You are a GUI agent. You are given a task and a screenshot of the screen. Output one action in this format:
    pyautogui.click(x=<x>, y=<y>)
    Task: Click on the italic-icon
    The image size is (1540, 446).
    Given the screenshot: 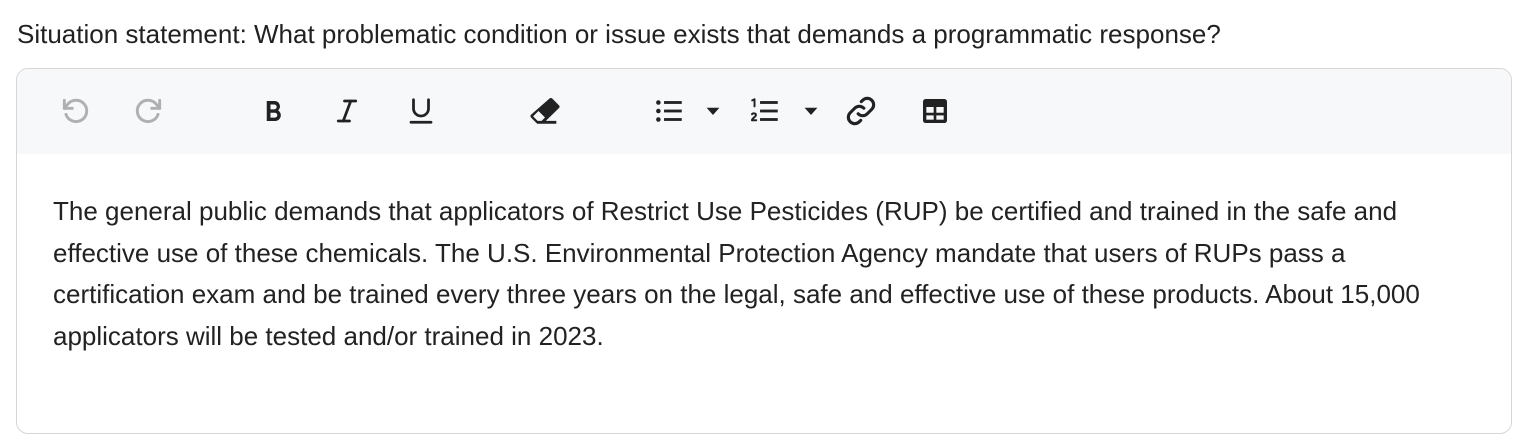 What is the action you would take?
    pyautogui.click(x=347, y=111)
    